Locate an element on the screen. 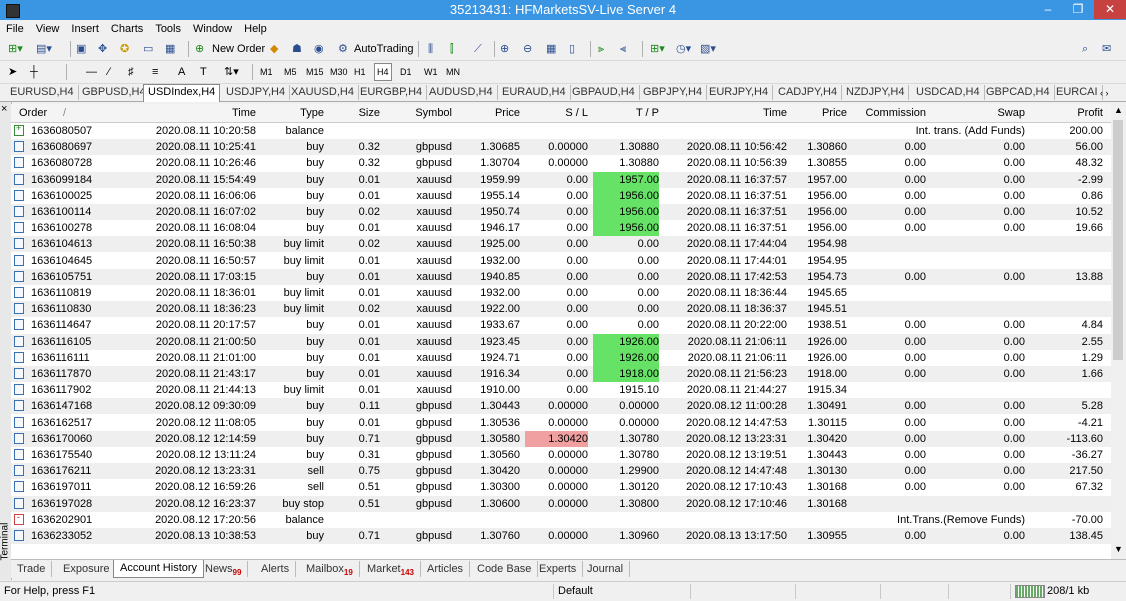 This screenshot has width=1126, height=601. new-order-icon: ⊕ is located at coordinates (199, 49).